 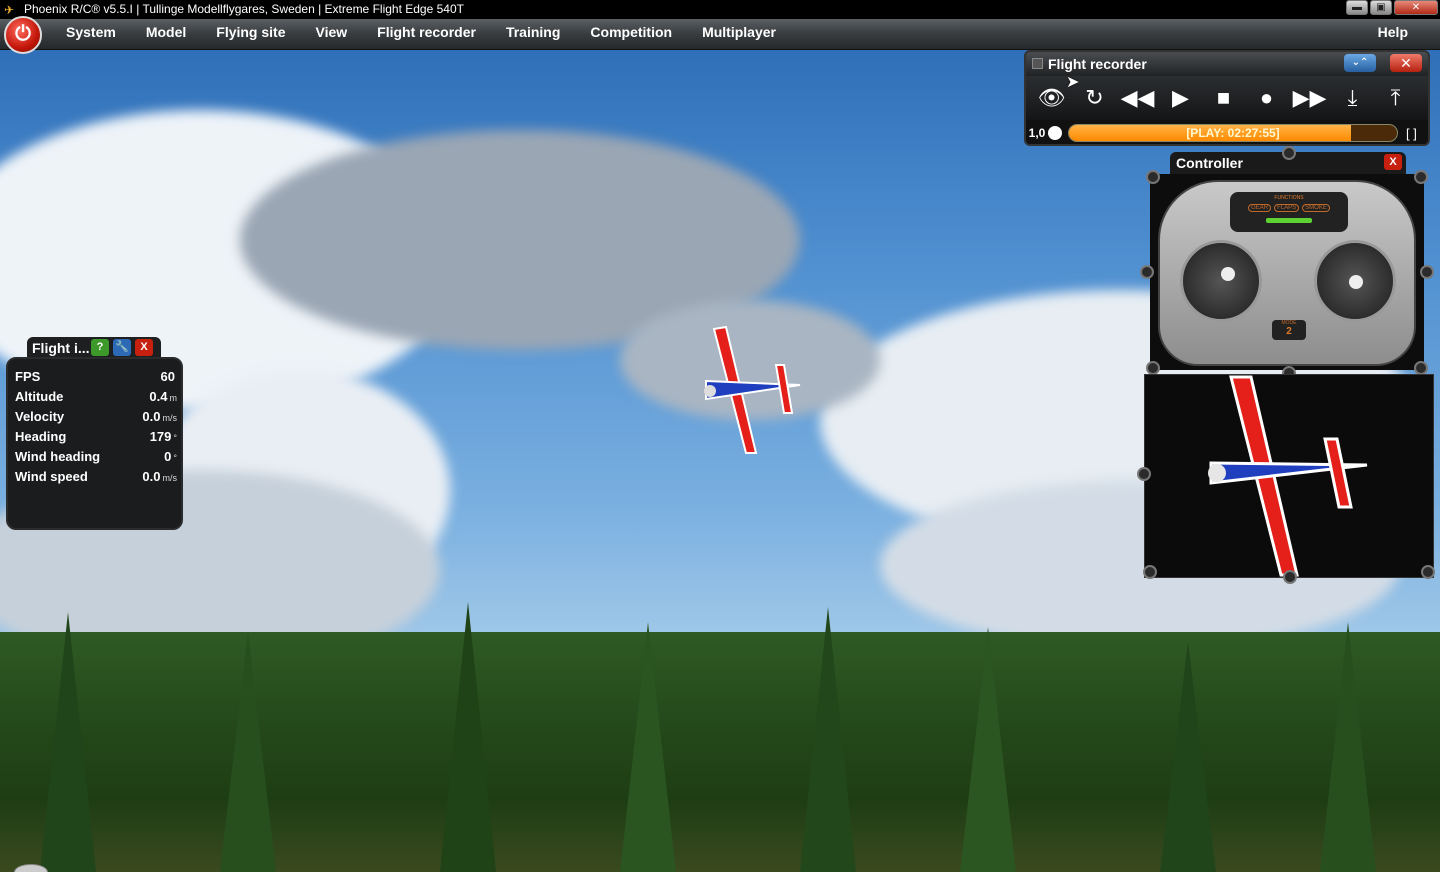 What do you see at coordinates (1355, 281) in the screenshot?
I see `right-stick-gimbal` at bounding box center [1355, 281].